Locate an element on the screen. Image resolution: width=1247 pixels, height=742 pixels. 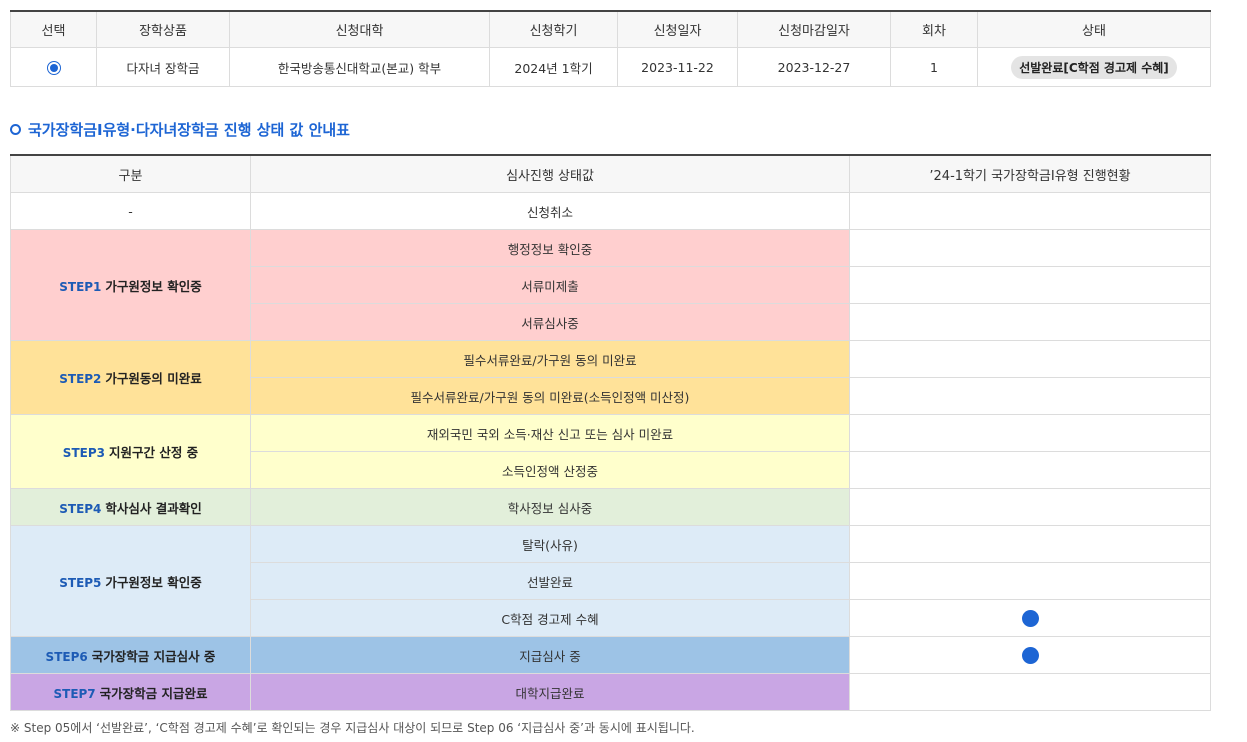
status-value-cell: 서류미제출 is located at coordinates (550, 285).